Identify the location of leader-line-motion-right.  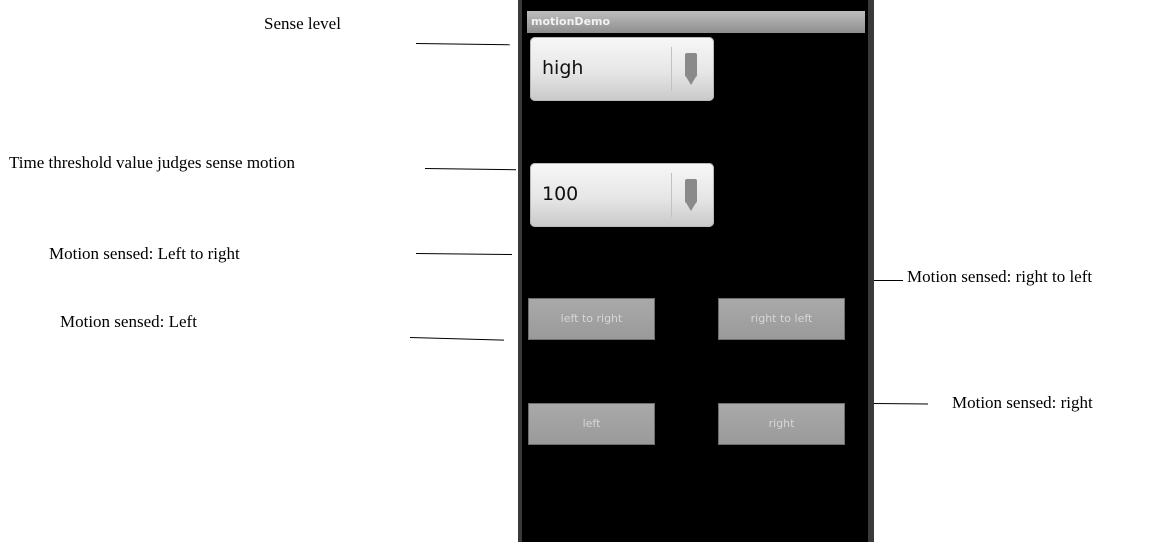
(900, 404).